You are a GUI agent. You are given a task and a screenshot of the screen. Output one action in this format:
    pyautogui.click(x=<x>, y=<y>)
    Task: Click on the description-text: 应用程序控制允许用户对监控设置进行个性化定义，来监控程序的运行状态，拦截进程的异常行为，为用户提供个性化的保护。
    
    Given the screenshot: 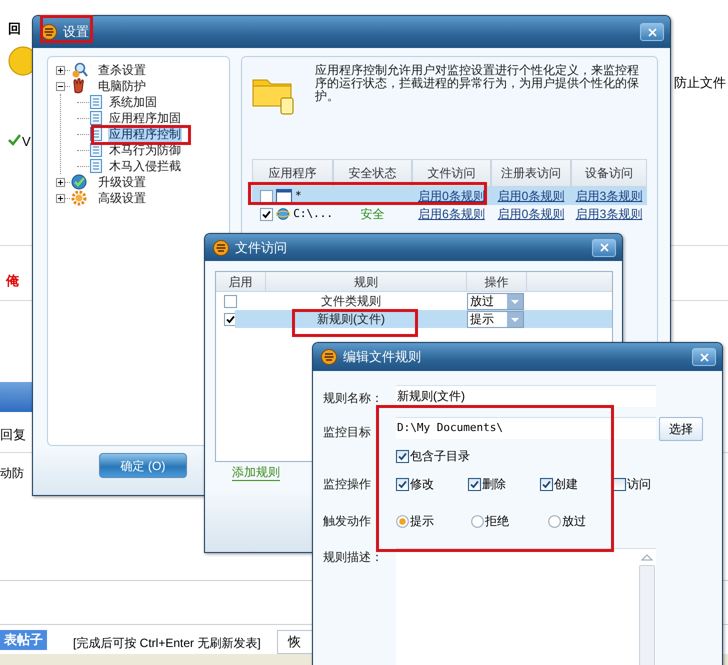 What is the action you would take?
    pyautogui.click(x=477, y=84)
    